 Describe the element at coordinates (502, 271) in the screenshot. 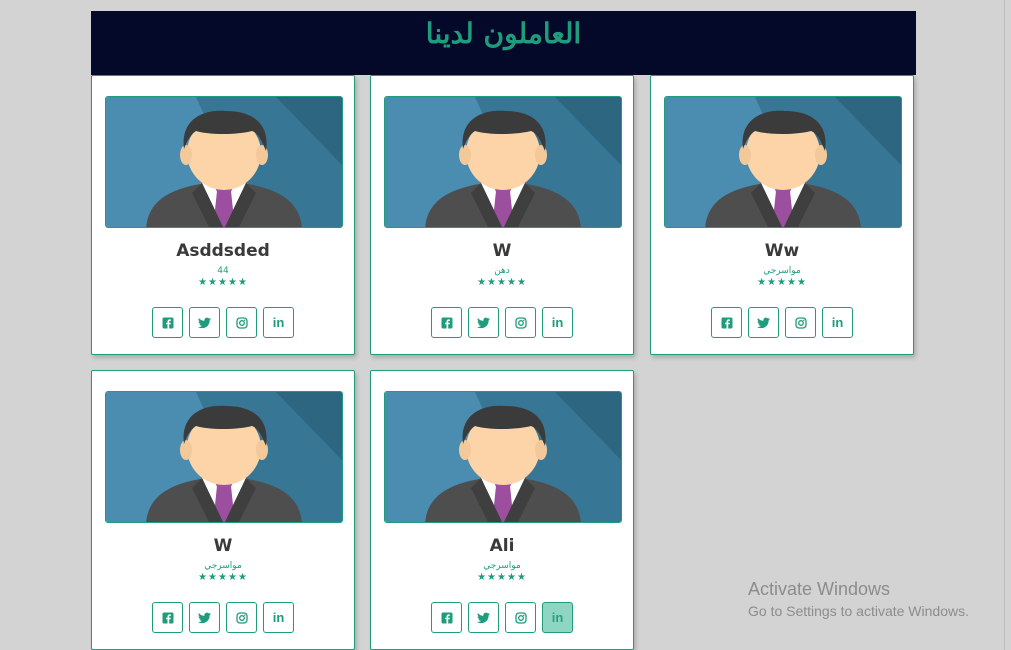

I see `employee-role: دهن` at that location.